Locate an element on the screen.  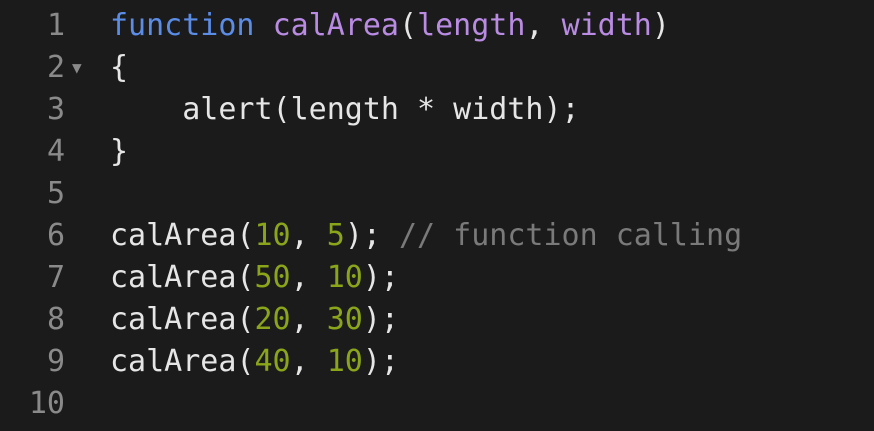
code-text: alert(length * width); is located at coordinates (345, 110).